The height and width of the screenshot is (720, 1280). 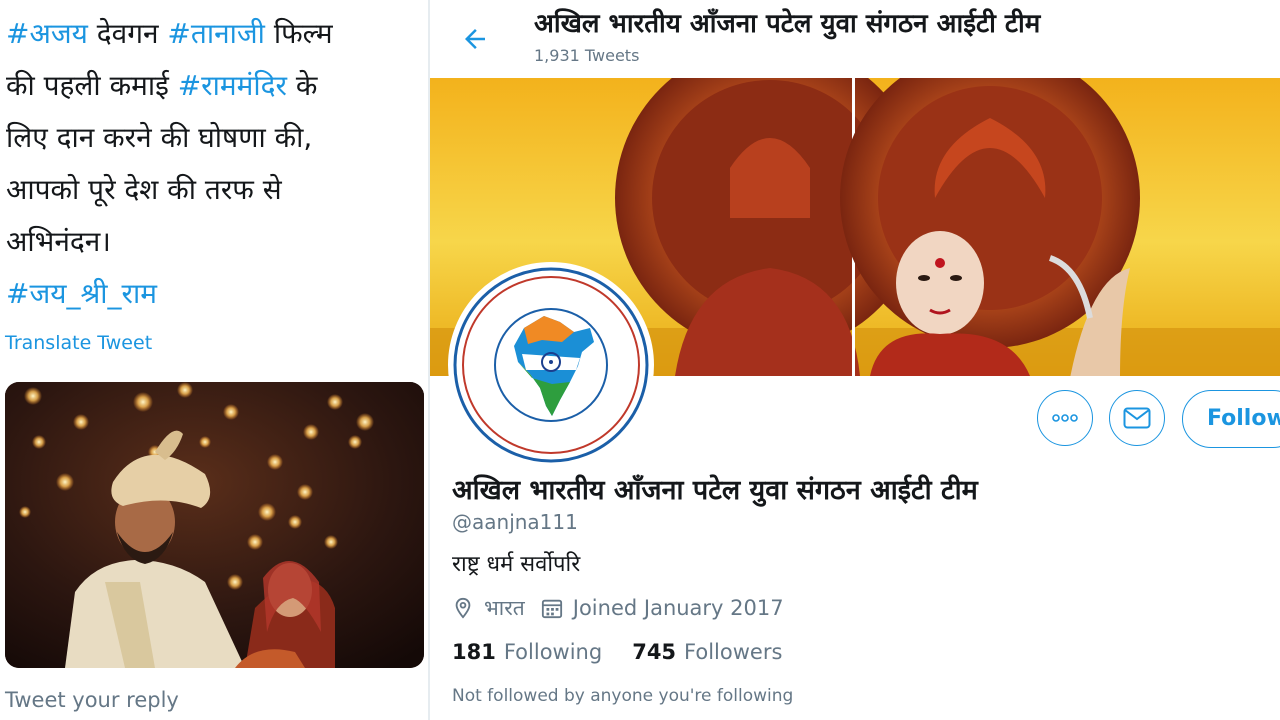 I want to click on following-link: 181 Following, so click(x=527, y=652).